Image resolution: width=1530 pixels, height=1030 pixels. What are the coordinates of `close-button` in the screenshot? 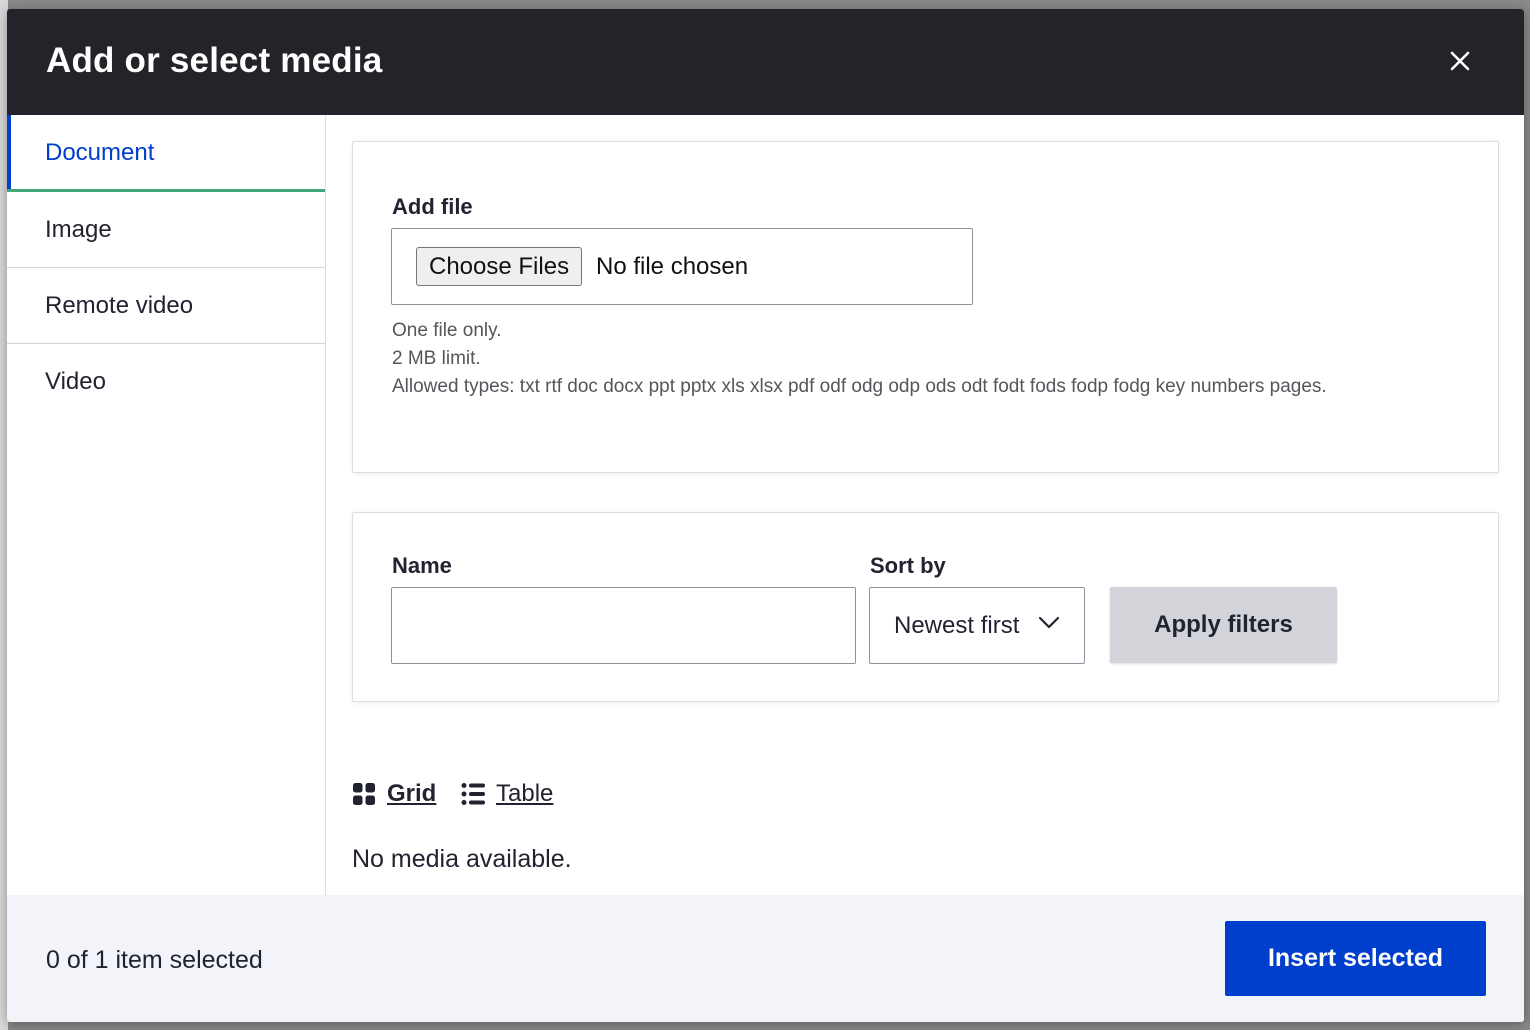 It's located at (1460, 61).